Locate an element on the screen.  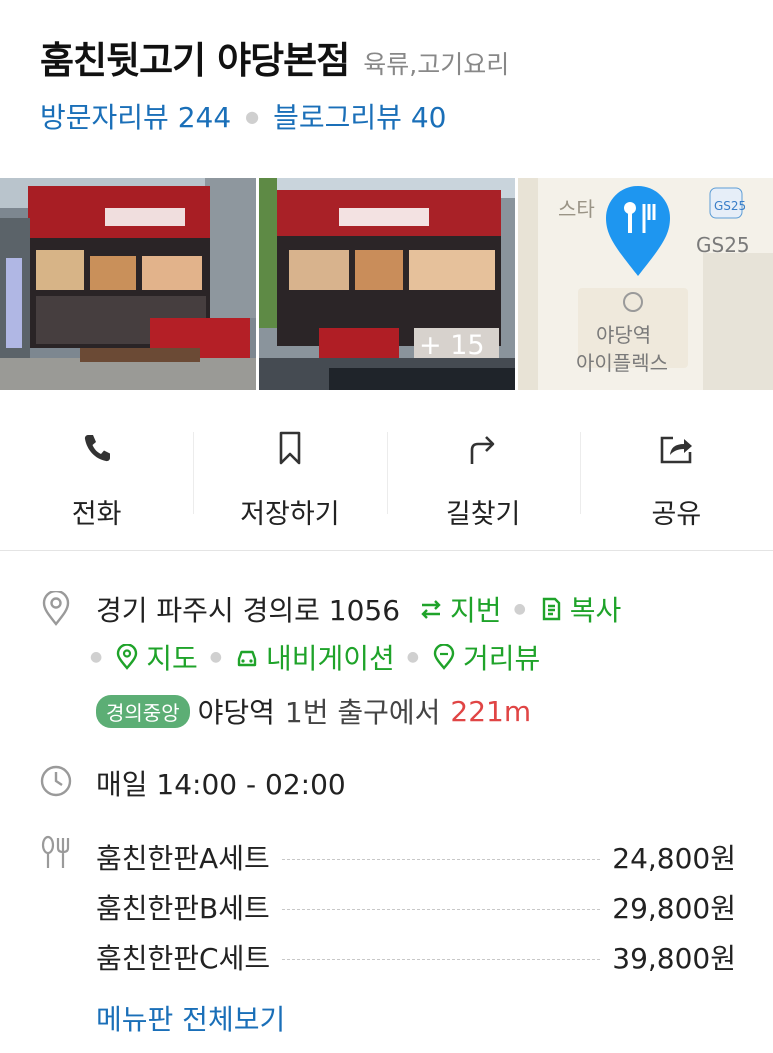
map-label-station: 야당역 is located at coordinates (623, 335).